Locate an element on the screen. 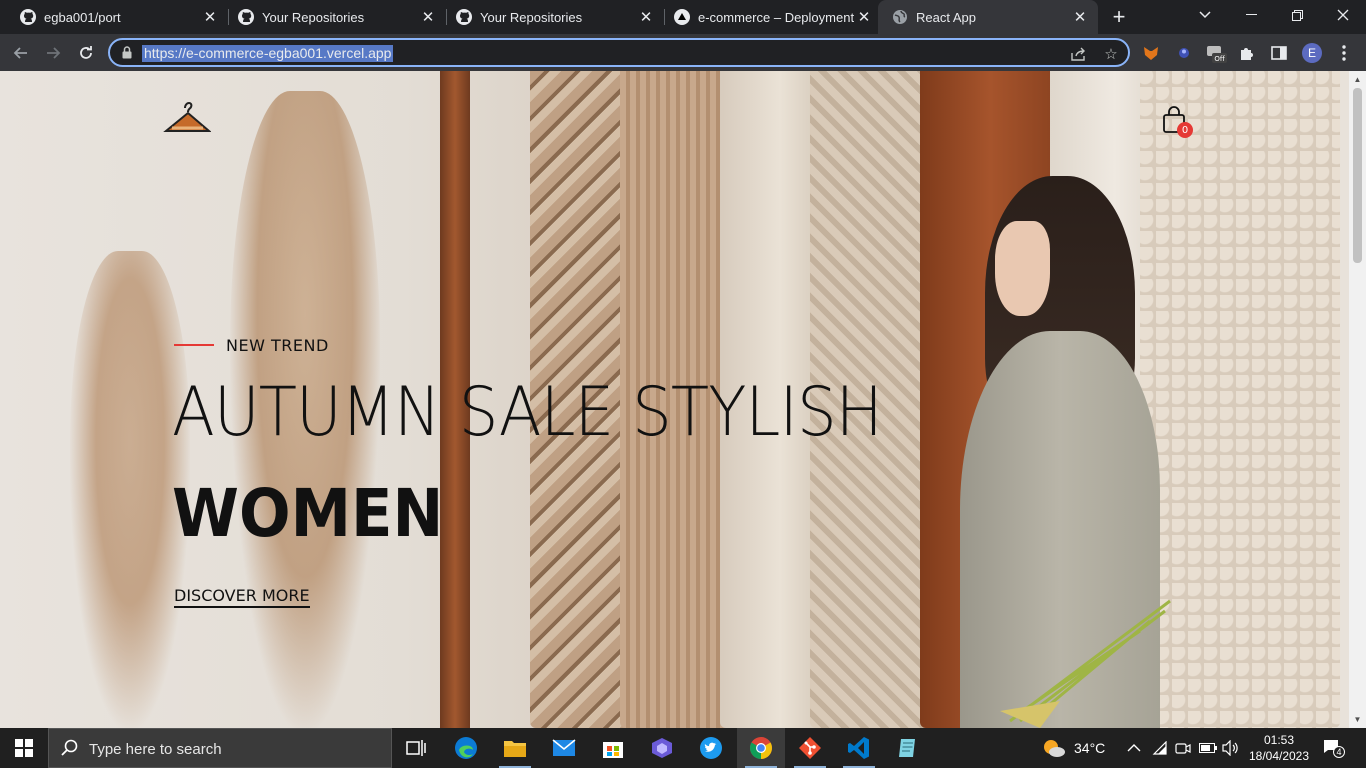 The width and height of the screenshot is (1366, 768). minimize-icon is located at coordinates (1251, 14).